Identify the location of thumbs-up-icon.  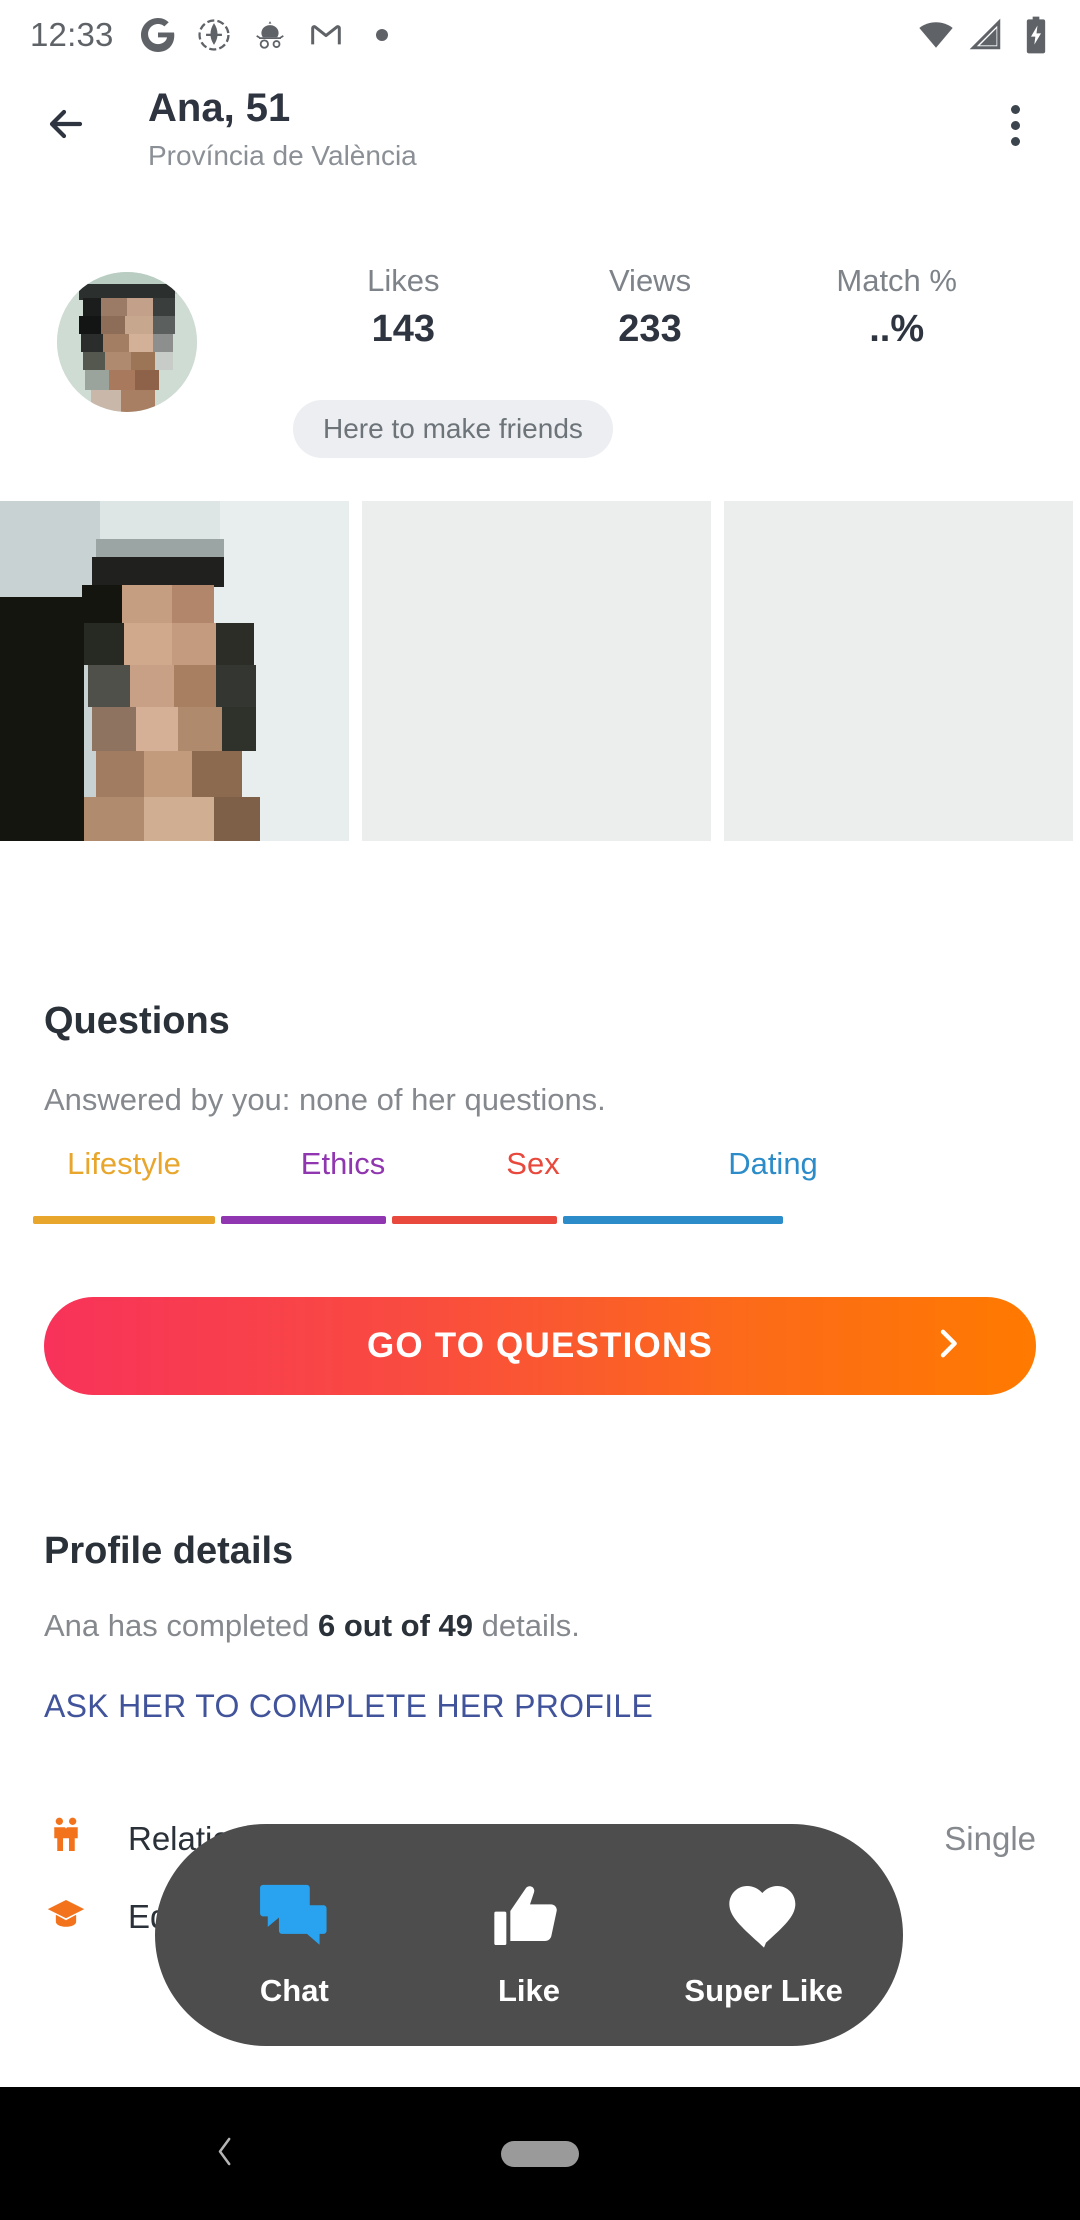
(529, 1909).